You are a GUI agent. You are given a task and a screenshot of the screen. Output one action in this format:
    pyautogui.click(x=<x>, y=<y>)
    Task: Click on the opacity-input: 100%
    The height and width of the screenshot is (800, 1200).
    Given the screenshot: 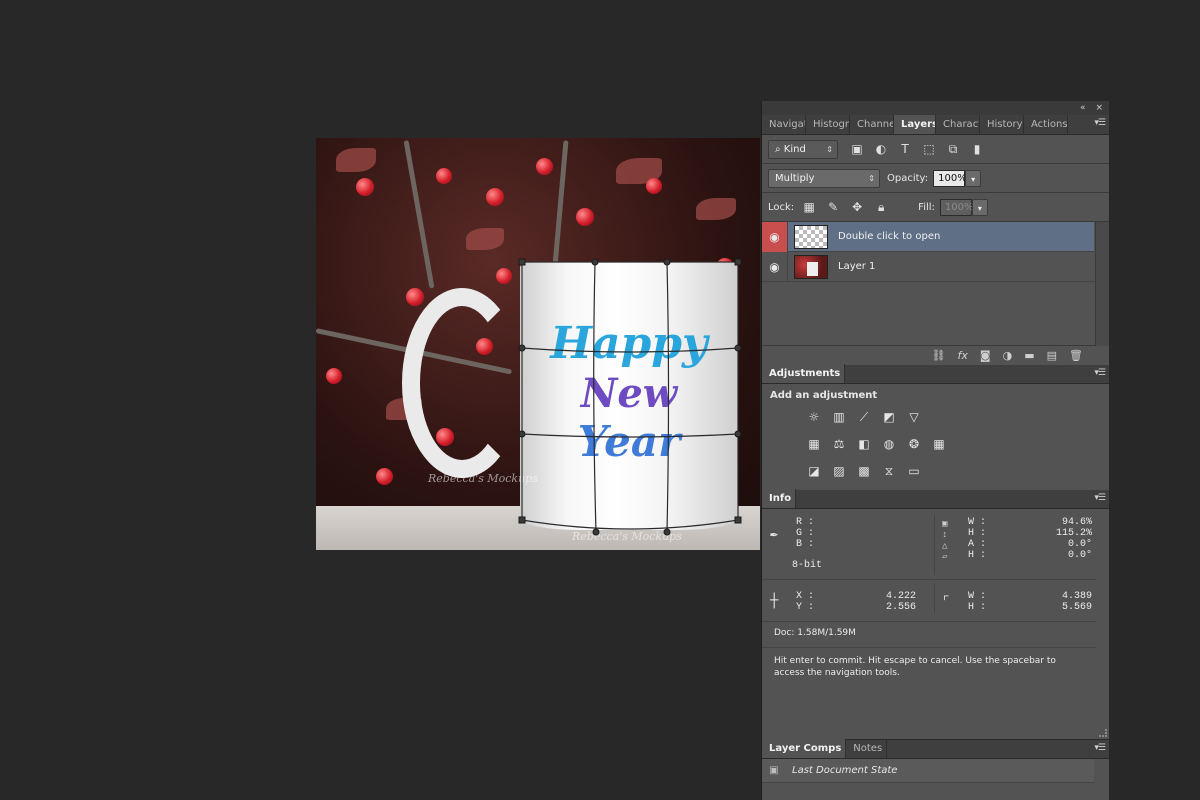 What is the action you would take?
    pyautogui.click(x=950, y=178)
    